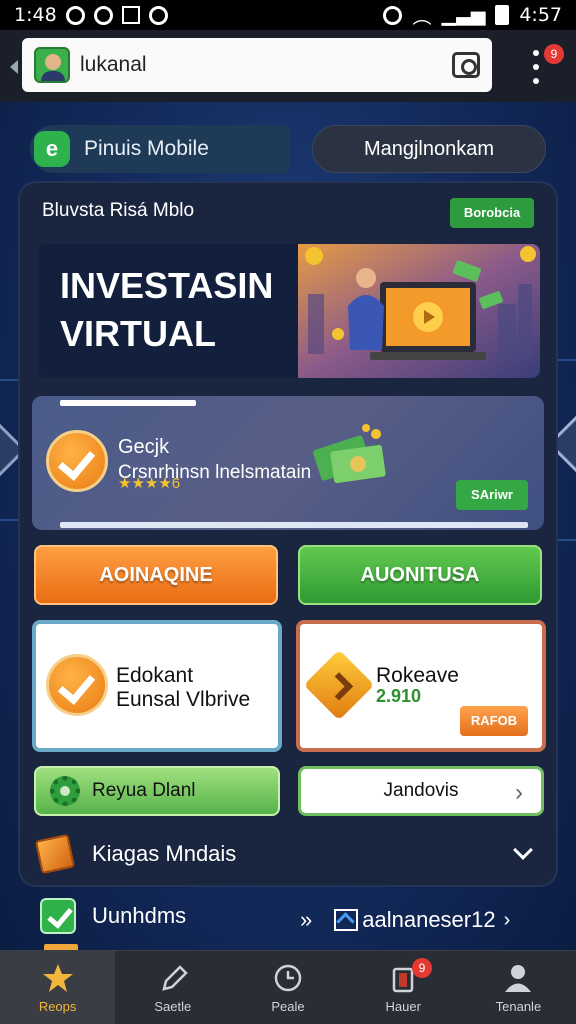 This screenshot has height=1024, width=576. I want to click on camera-icon, so click(466, 65).